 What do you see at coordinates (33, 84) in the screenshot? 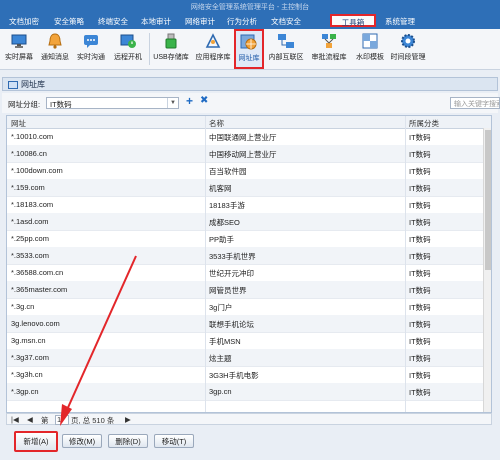
I see `panel-title: 网址库` at bounding box center [33, 84].